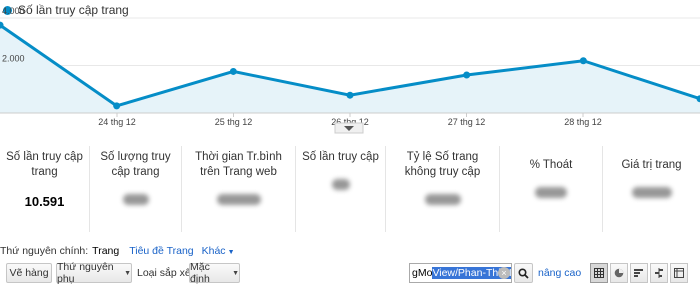 This screenshot has height=286, width=700. I want to click on scorecard-pageviews: Số lần truy cập trang 10.591, so click(45, 189).